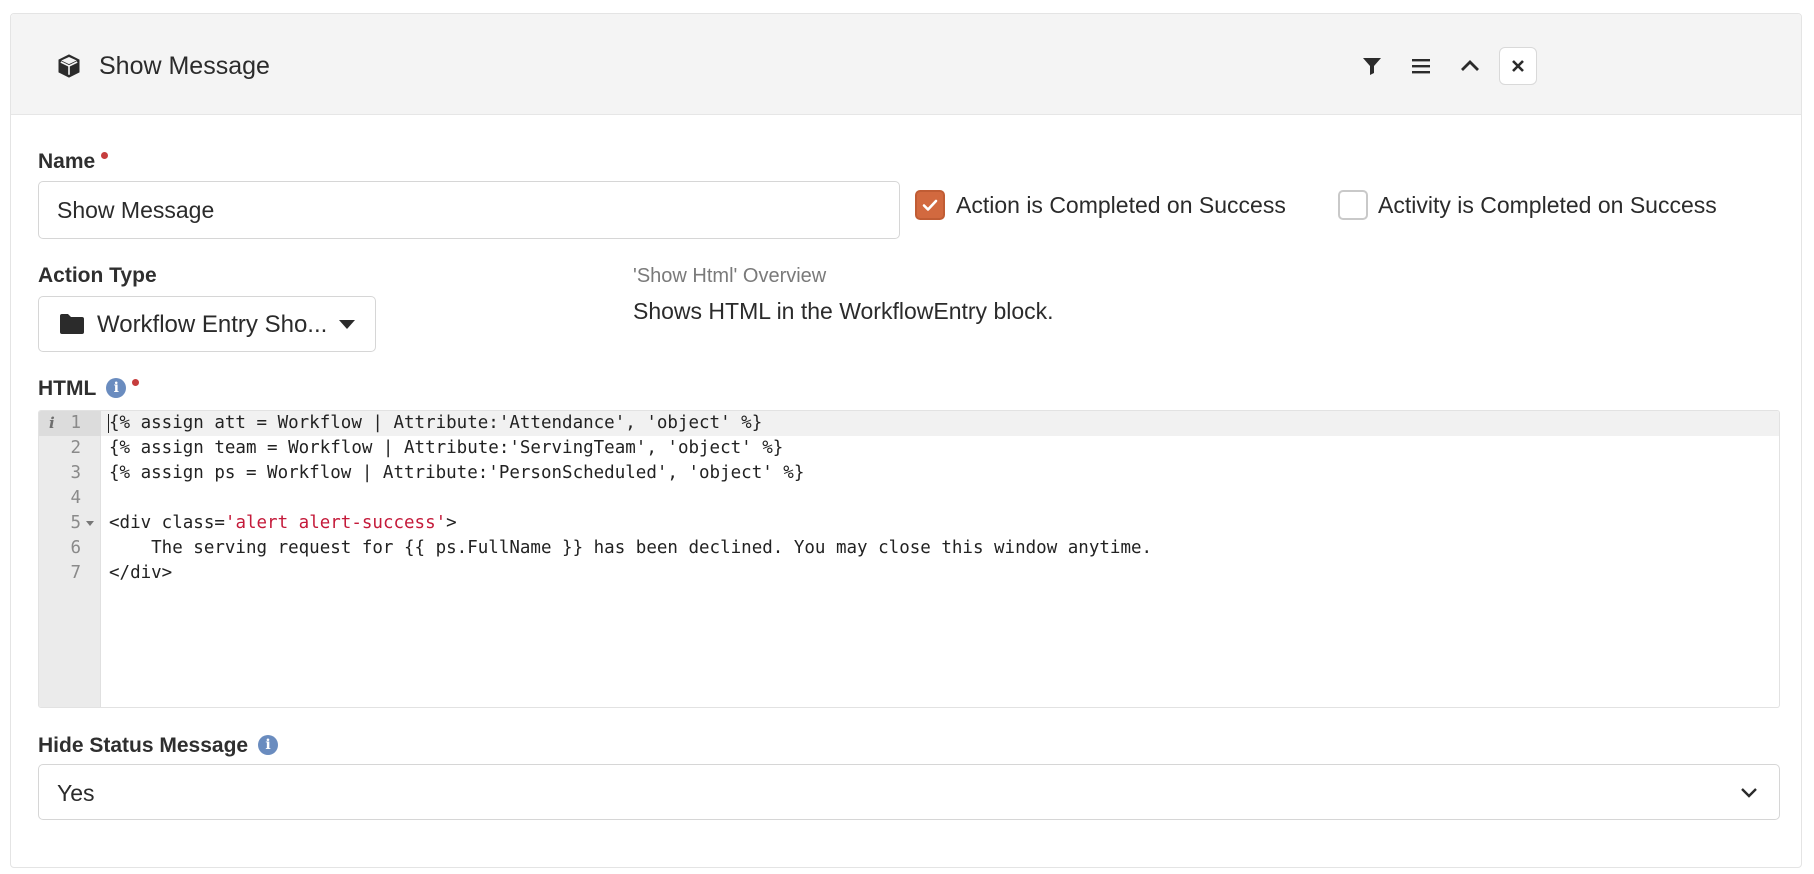 This screenshot has height=874, width=1814. What do you see at coordinates (1121, 205) in the screenshot?
I see `action-completed-label: Action is Completed on Success` at bounding box center [1121, 205].